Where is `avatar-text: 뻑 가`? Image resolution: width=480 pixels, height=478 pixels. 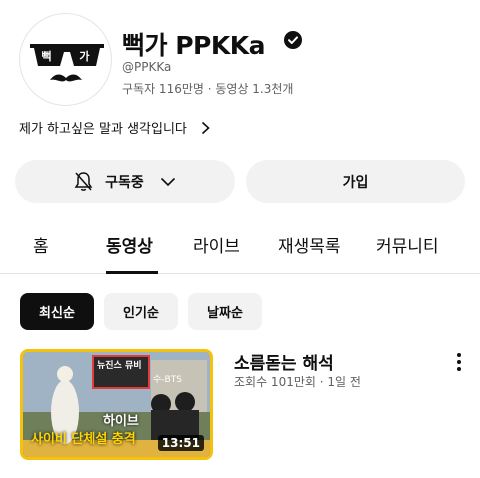
avatar-text: 뻑 가 is located at coordinates (71, 56).